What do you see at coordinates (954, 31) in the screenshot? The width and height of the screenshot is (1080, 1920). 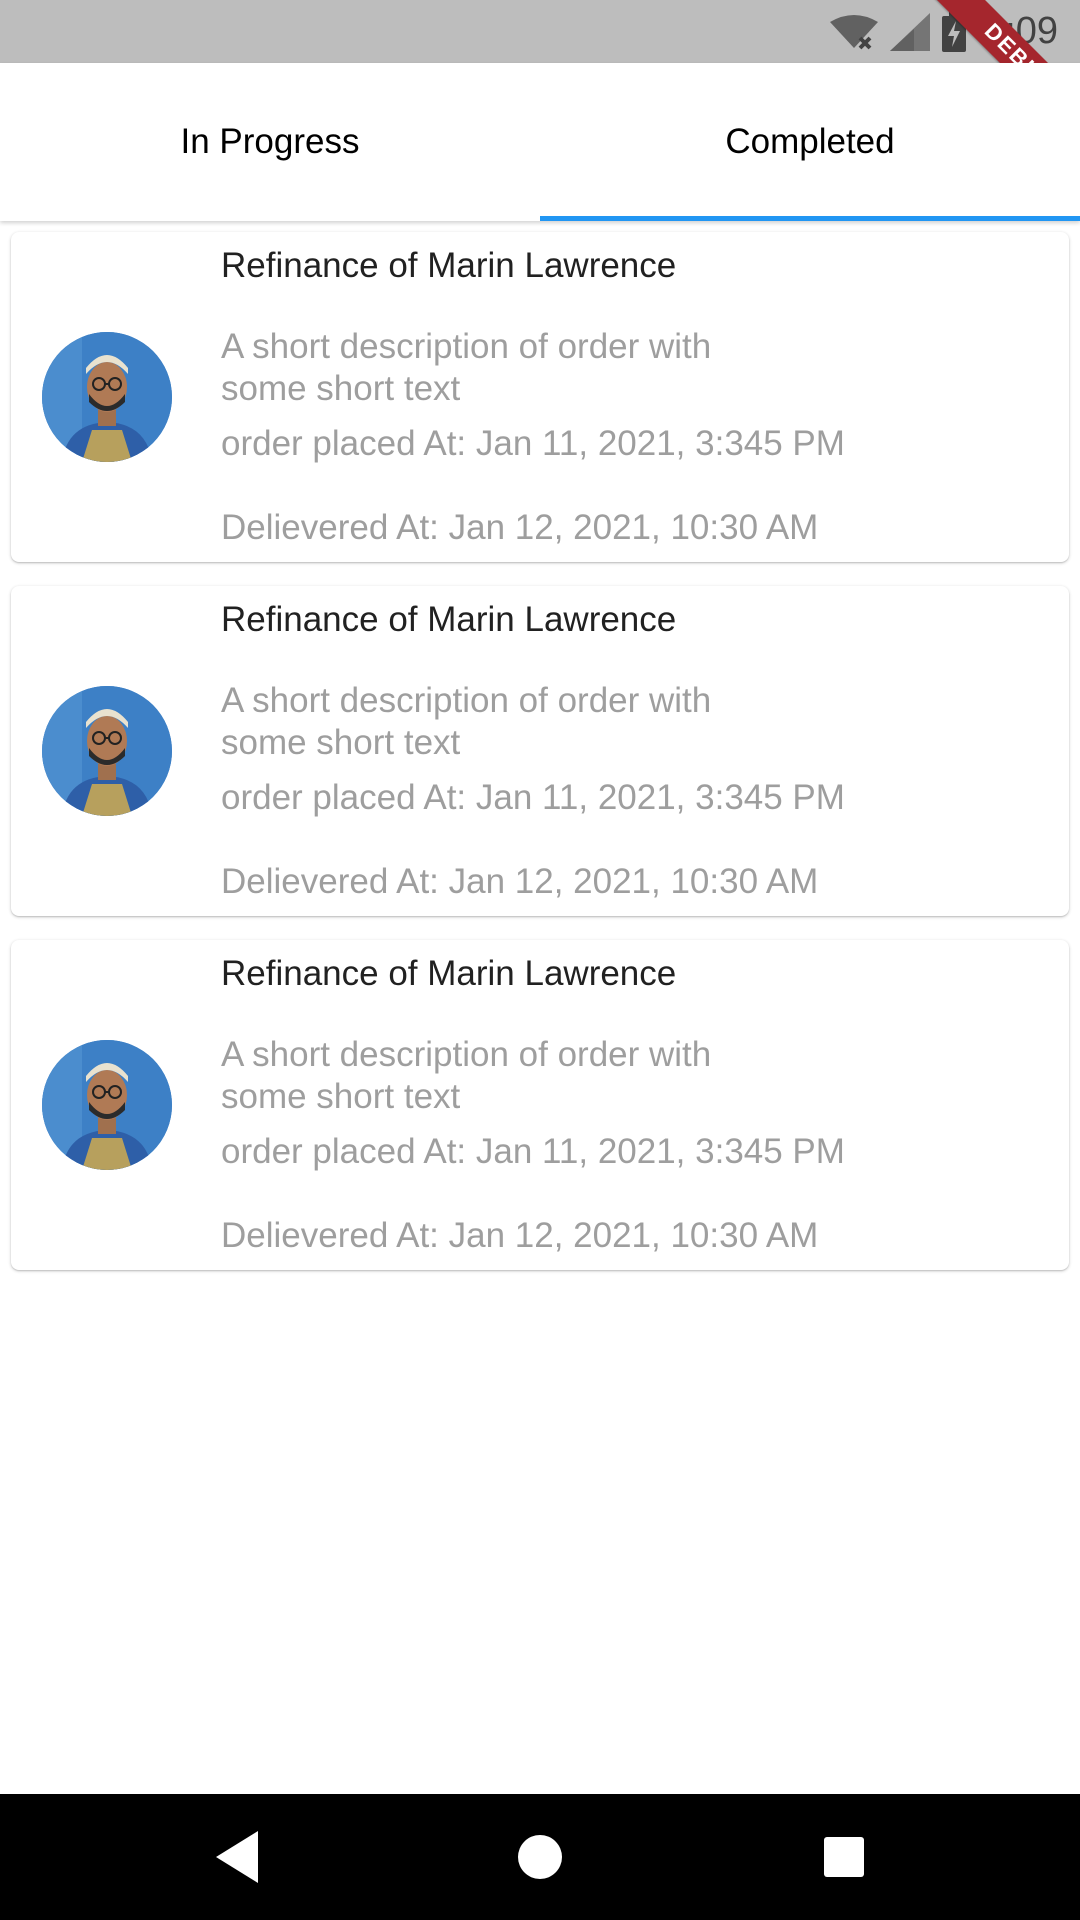 I see `battery-charging-icon` at bounding box center [954, 31].